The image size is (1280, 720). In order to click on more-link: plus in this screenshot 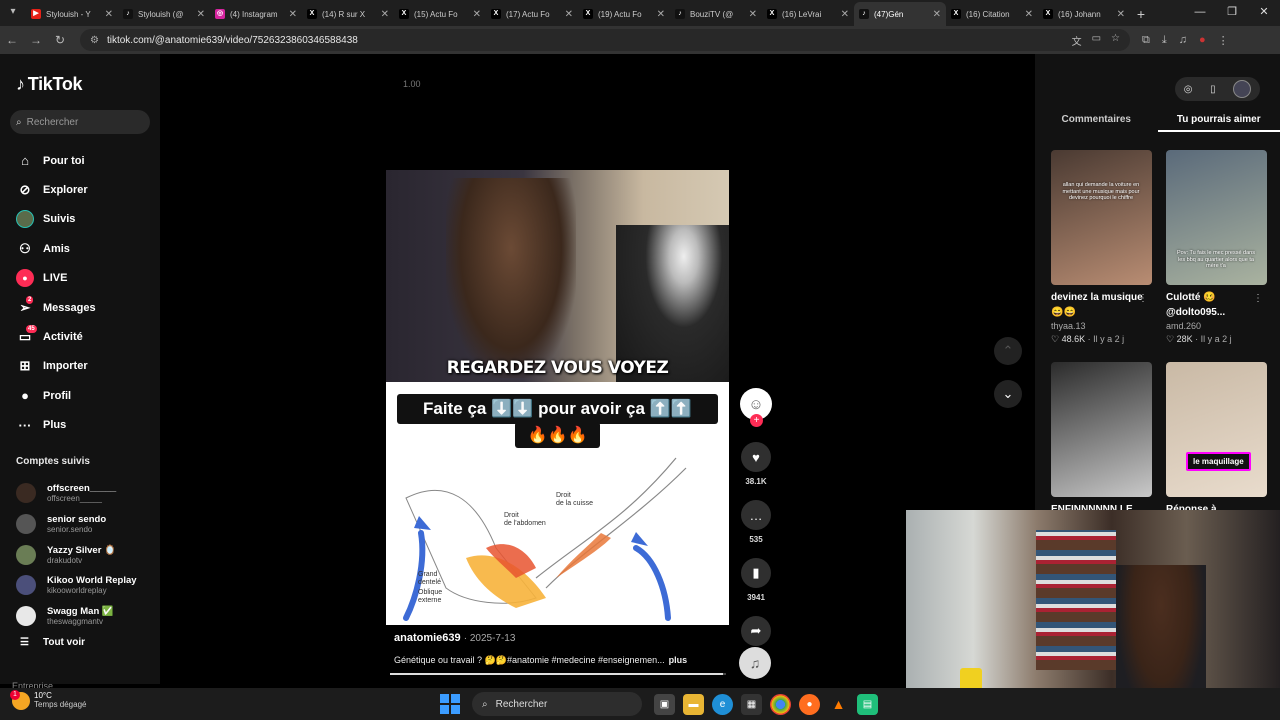, I will do `click(678, 660)`.